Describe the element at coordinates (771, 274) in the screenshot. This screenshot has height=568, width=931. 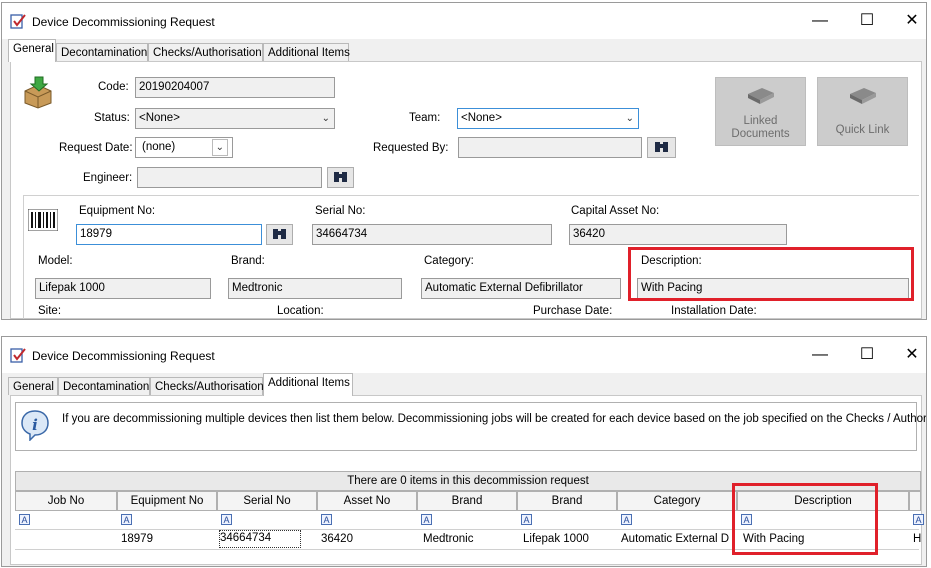
I see `description-highlight` at that location.